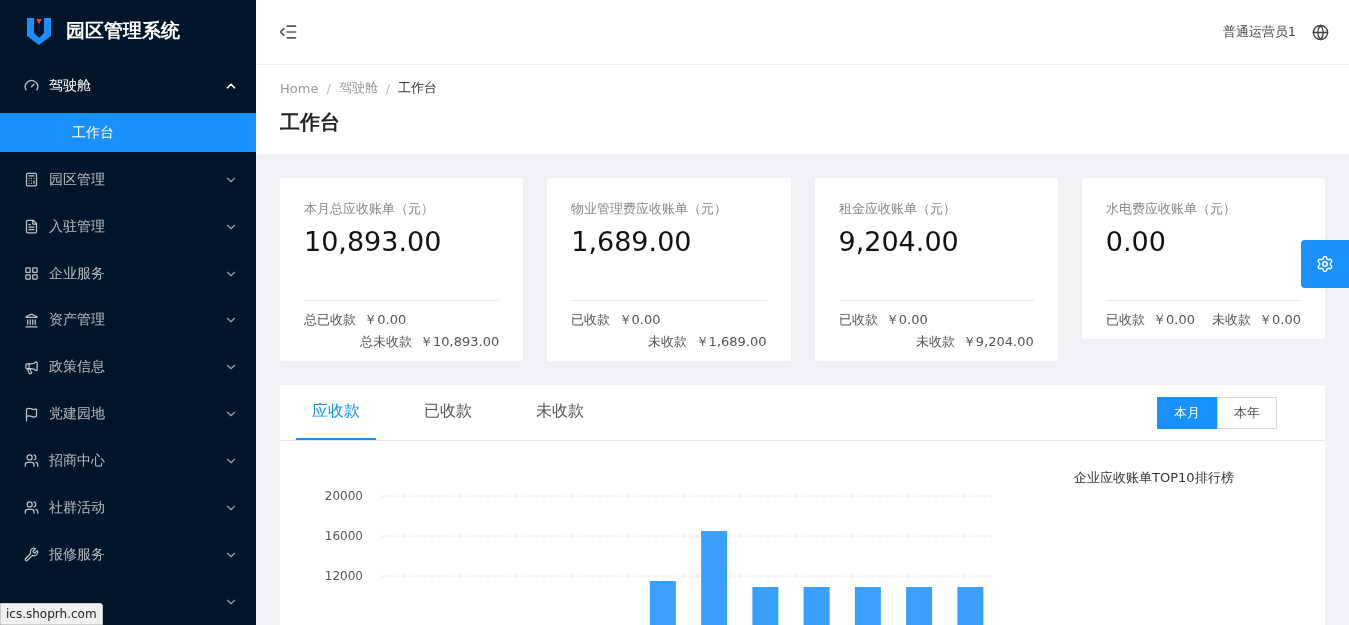 The height and width of the screenshot is (625, 1349). I want to click on axis-tick-label: 16000, so click(343, 536).